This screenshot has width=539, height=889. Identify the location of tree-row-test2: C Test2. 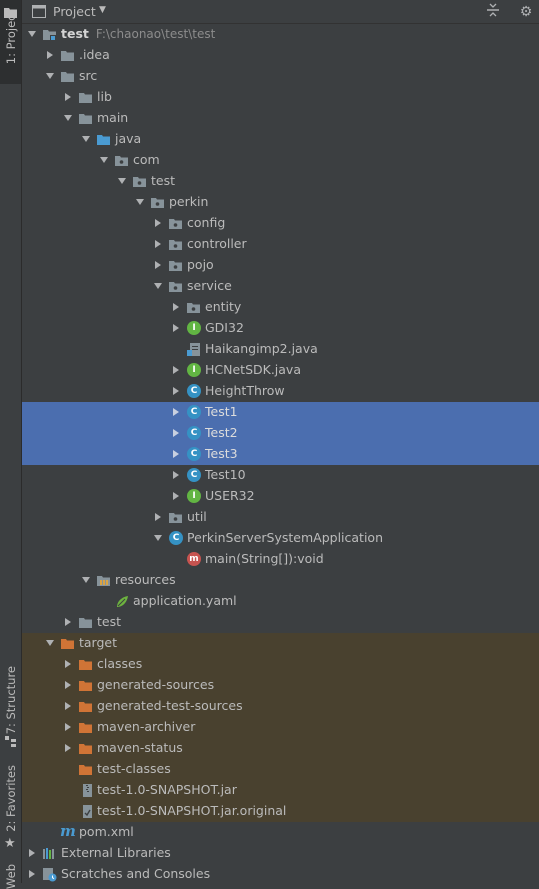
(280, 433).